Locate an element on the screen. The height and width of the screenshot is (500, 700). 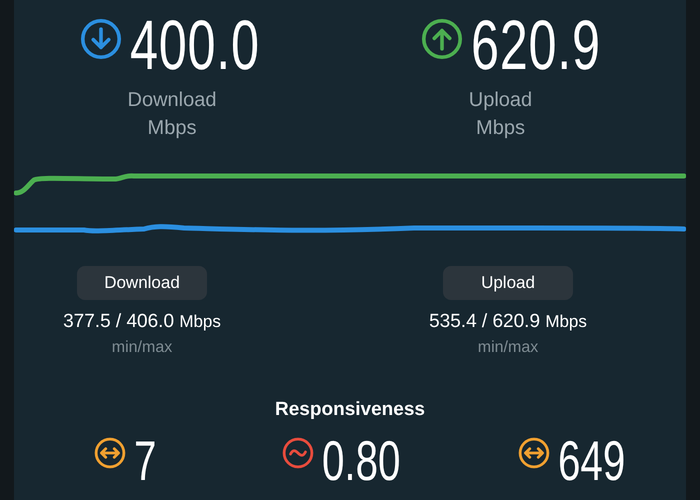
range-value: 535.4 / 620.9 Mbps is located at coordinates (508, 322).